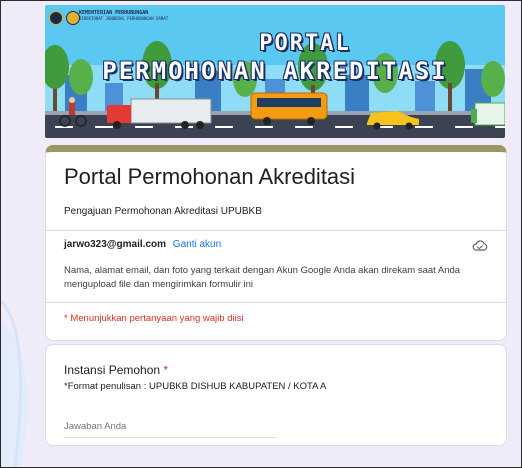 This screenshot has width=522, height=468. I want to click on account-email: jarwo323@gmail.com, so click(115, 244).